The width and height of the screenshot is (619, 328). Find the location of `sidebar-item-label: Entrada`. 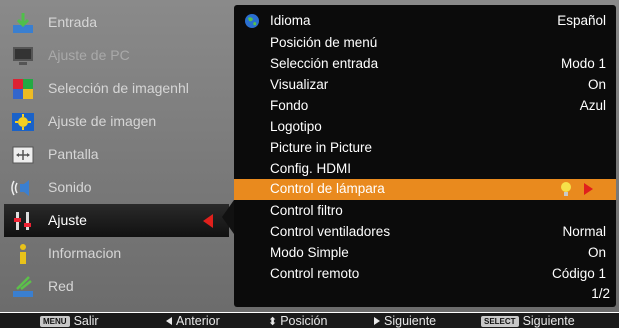

sidebar-item-label: Entrada is located at coordinates (73, 22).